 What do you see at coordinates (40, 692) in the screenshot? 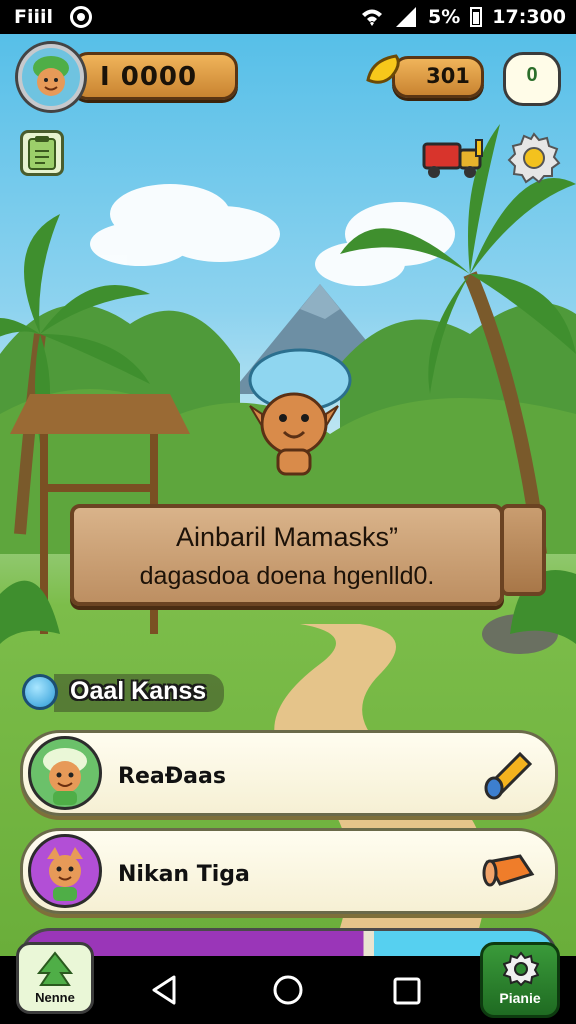
I see `compass-icon` at bounding box center [40, 692].